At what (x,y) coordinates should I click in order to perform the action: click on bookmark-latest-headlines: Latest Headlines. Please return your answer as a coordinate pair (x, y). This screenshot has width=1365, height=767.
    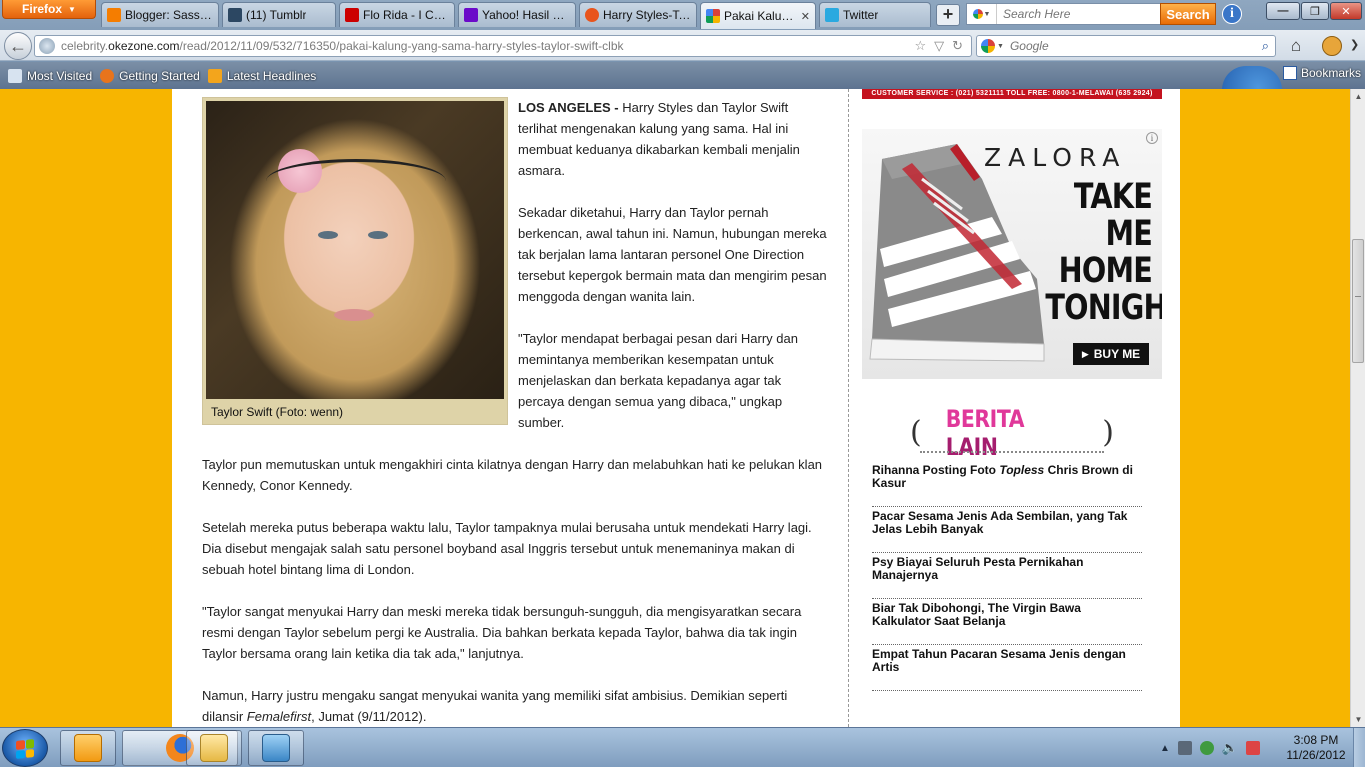
    Looking at the image, I should click on (262, 75).